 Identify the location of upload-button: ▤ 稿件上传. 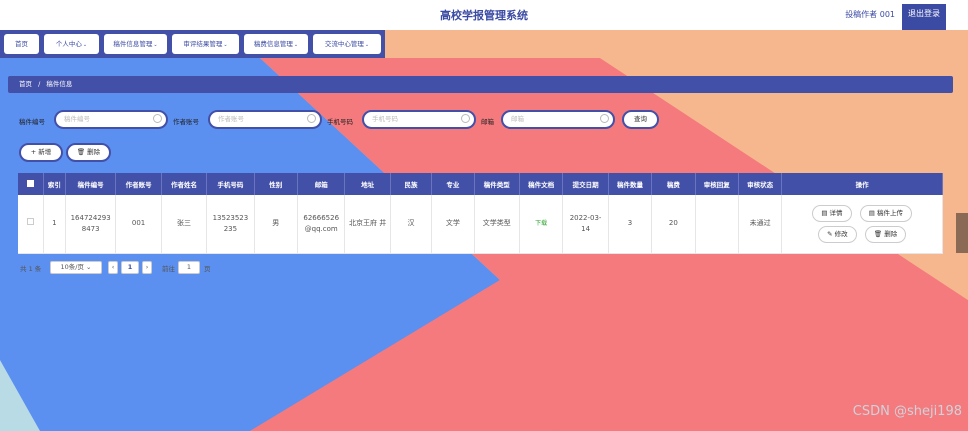
(886, 213).